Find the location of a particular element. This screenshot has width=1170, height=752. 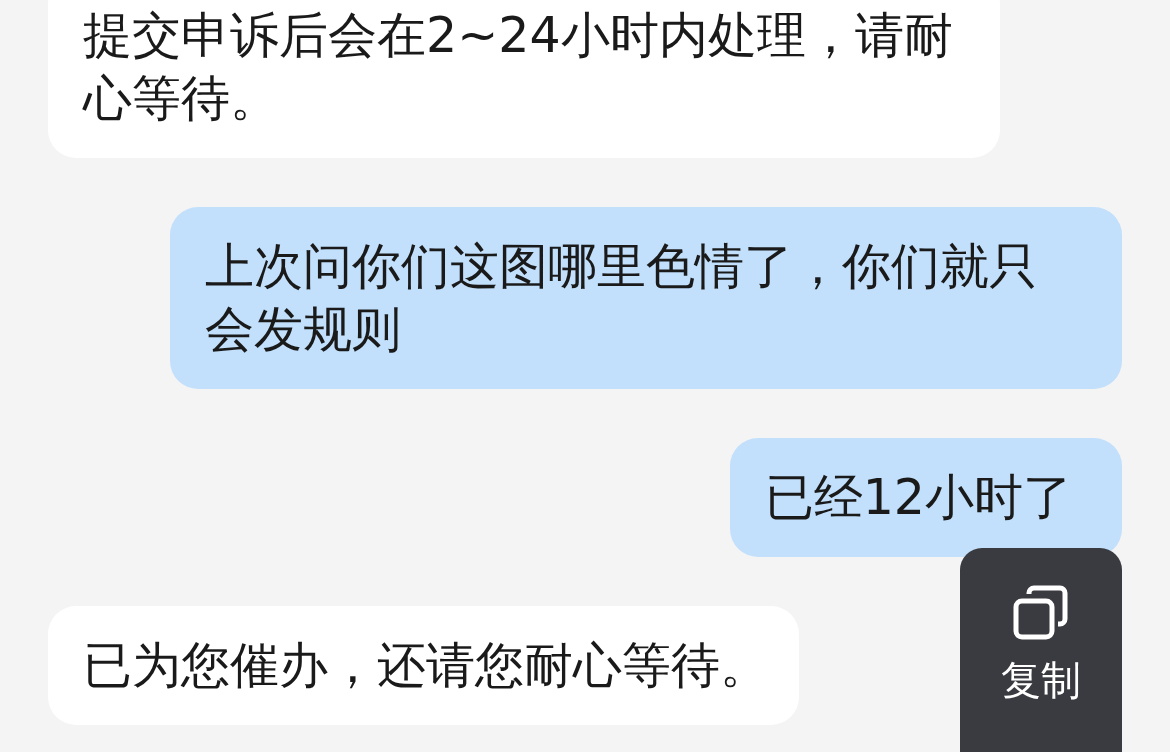

copy-menu-item: 复制 is located at coordinates (1041, 644).